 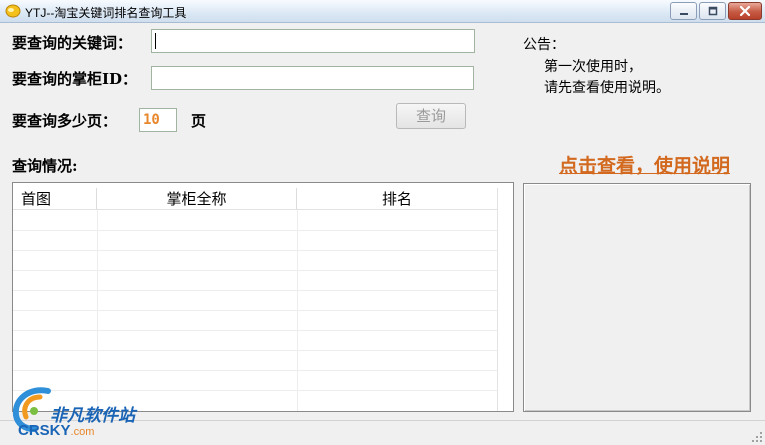 What do you see at coordinates (683, 14) in the screenshot?
I see `minimize-icon` at bounding box center [683, 14].